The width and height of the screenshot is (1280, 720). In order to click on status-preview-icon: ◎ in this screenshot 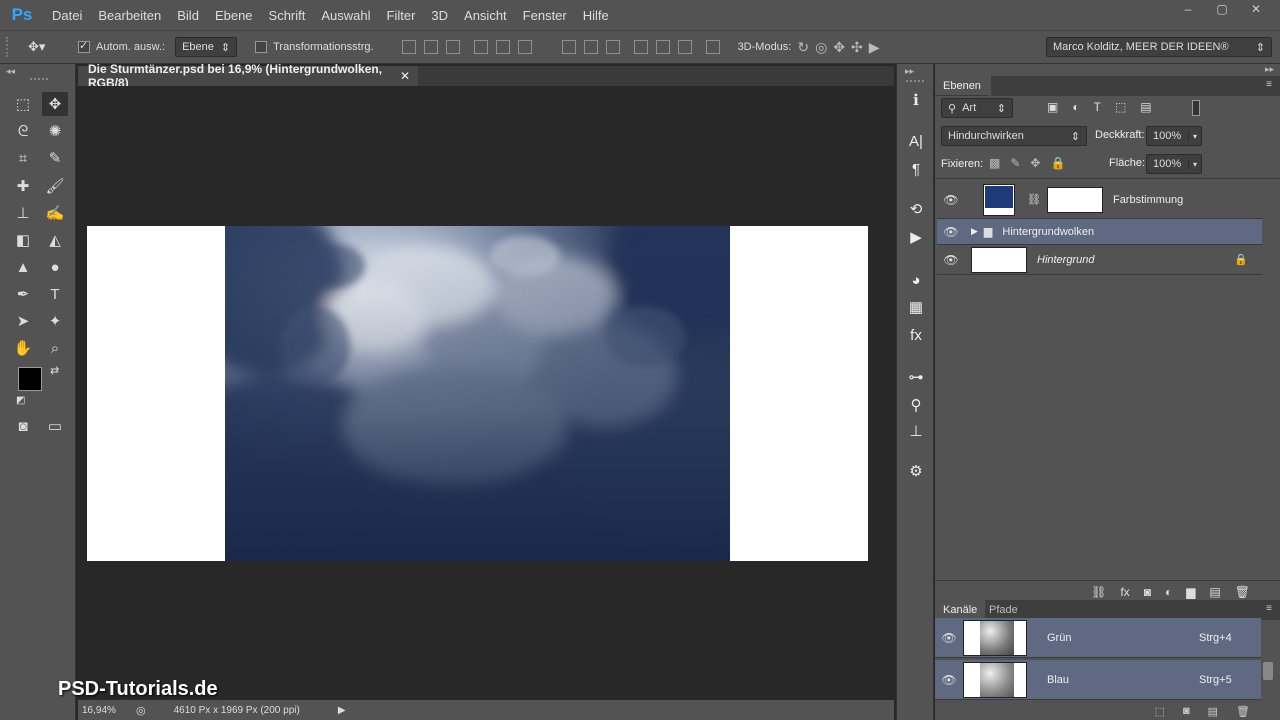, I will do `click(141, 710)`.